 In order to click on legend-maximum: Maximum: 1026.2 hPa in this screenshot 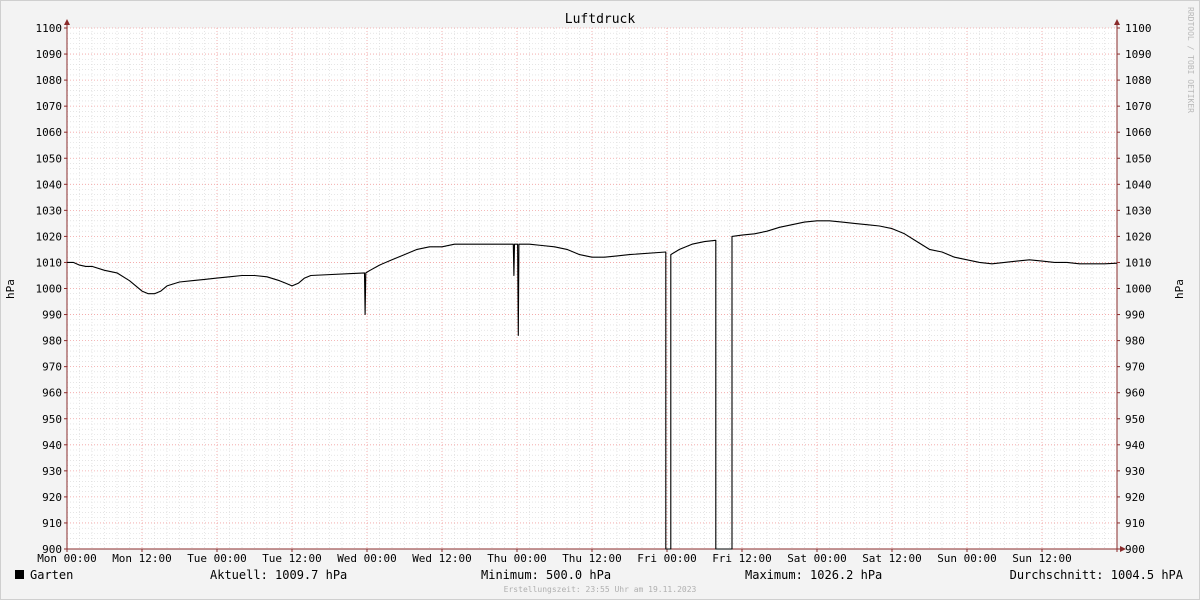, I will do `click(813, 575)`.